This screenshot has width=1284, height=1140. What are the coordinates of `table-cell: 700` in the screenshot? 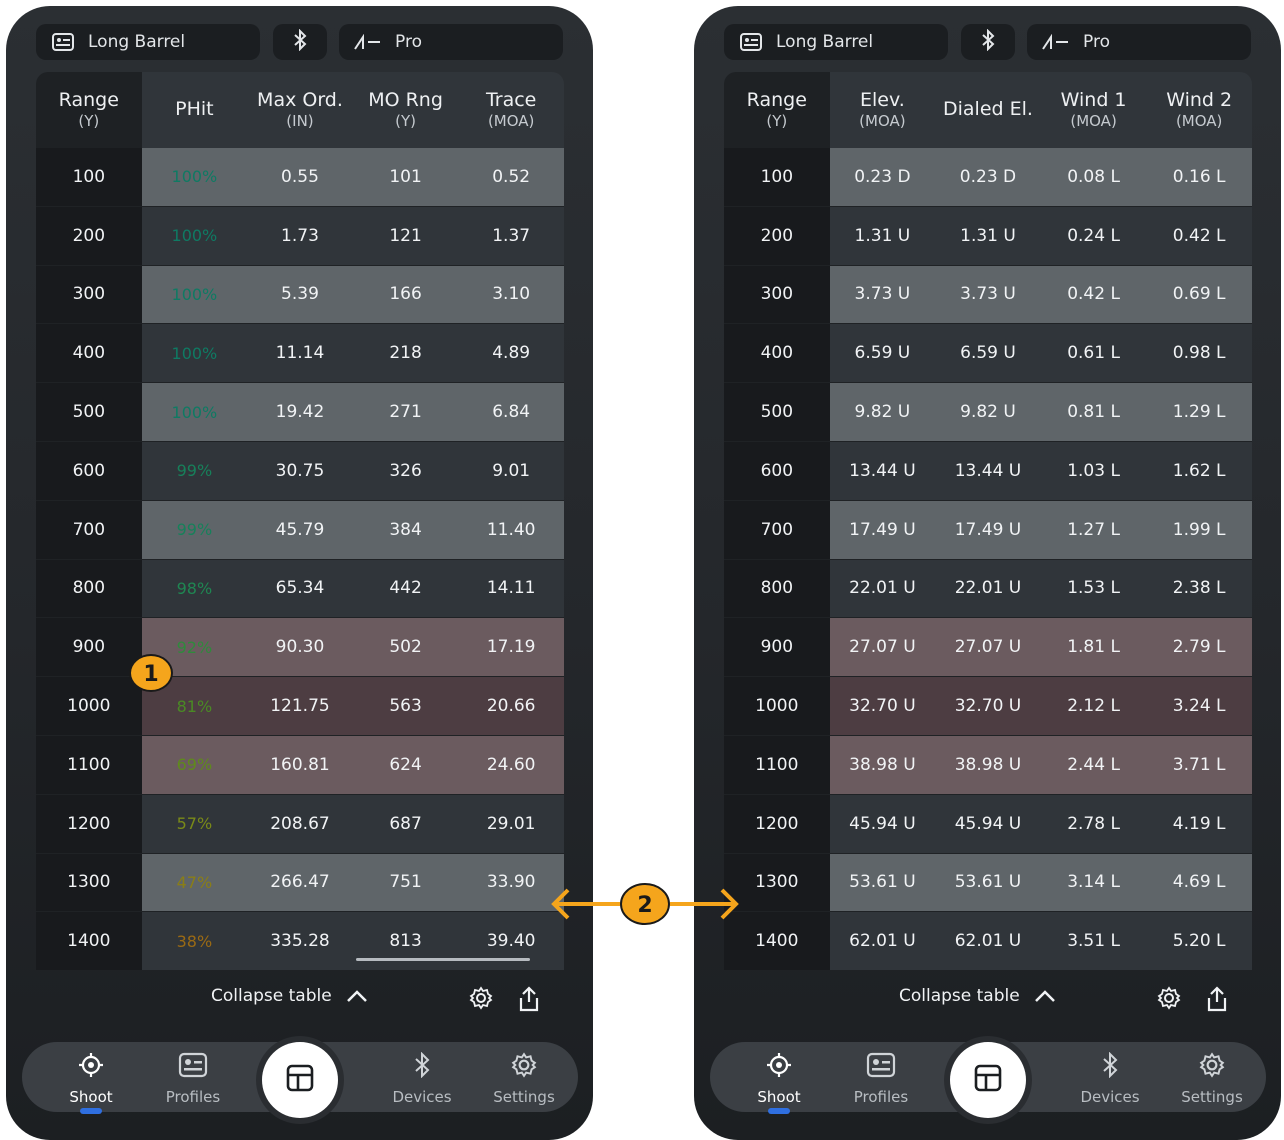 It's located at (89, 529).